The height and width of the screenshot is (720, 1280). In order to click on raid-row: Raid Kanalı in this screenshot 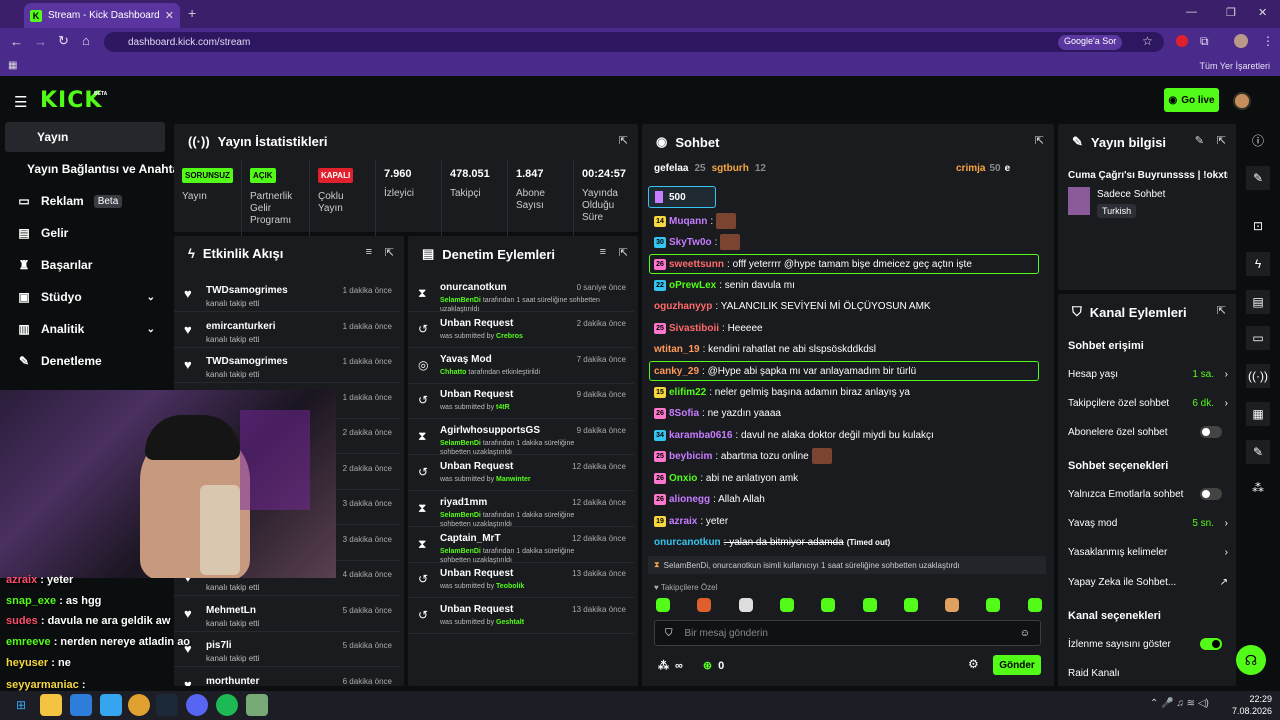, I will do `click(1148, 673)`.